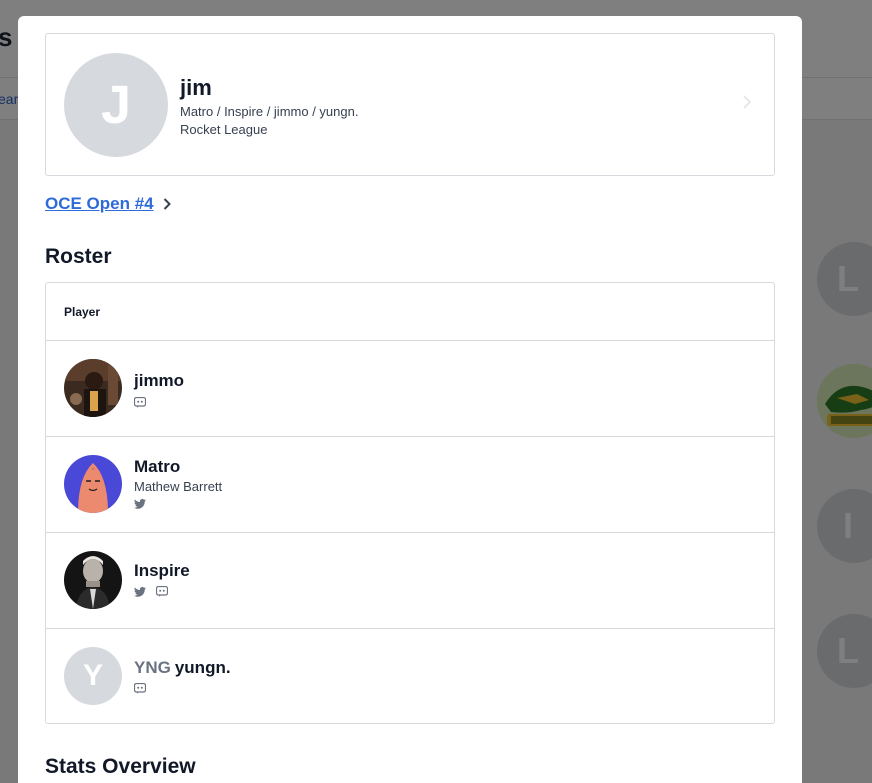 This screenshot has height=783, width=872. Describe the element at coordinates (157, 467) in the screenshot. I see `player-name: Matro` at that location.